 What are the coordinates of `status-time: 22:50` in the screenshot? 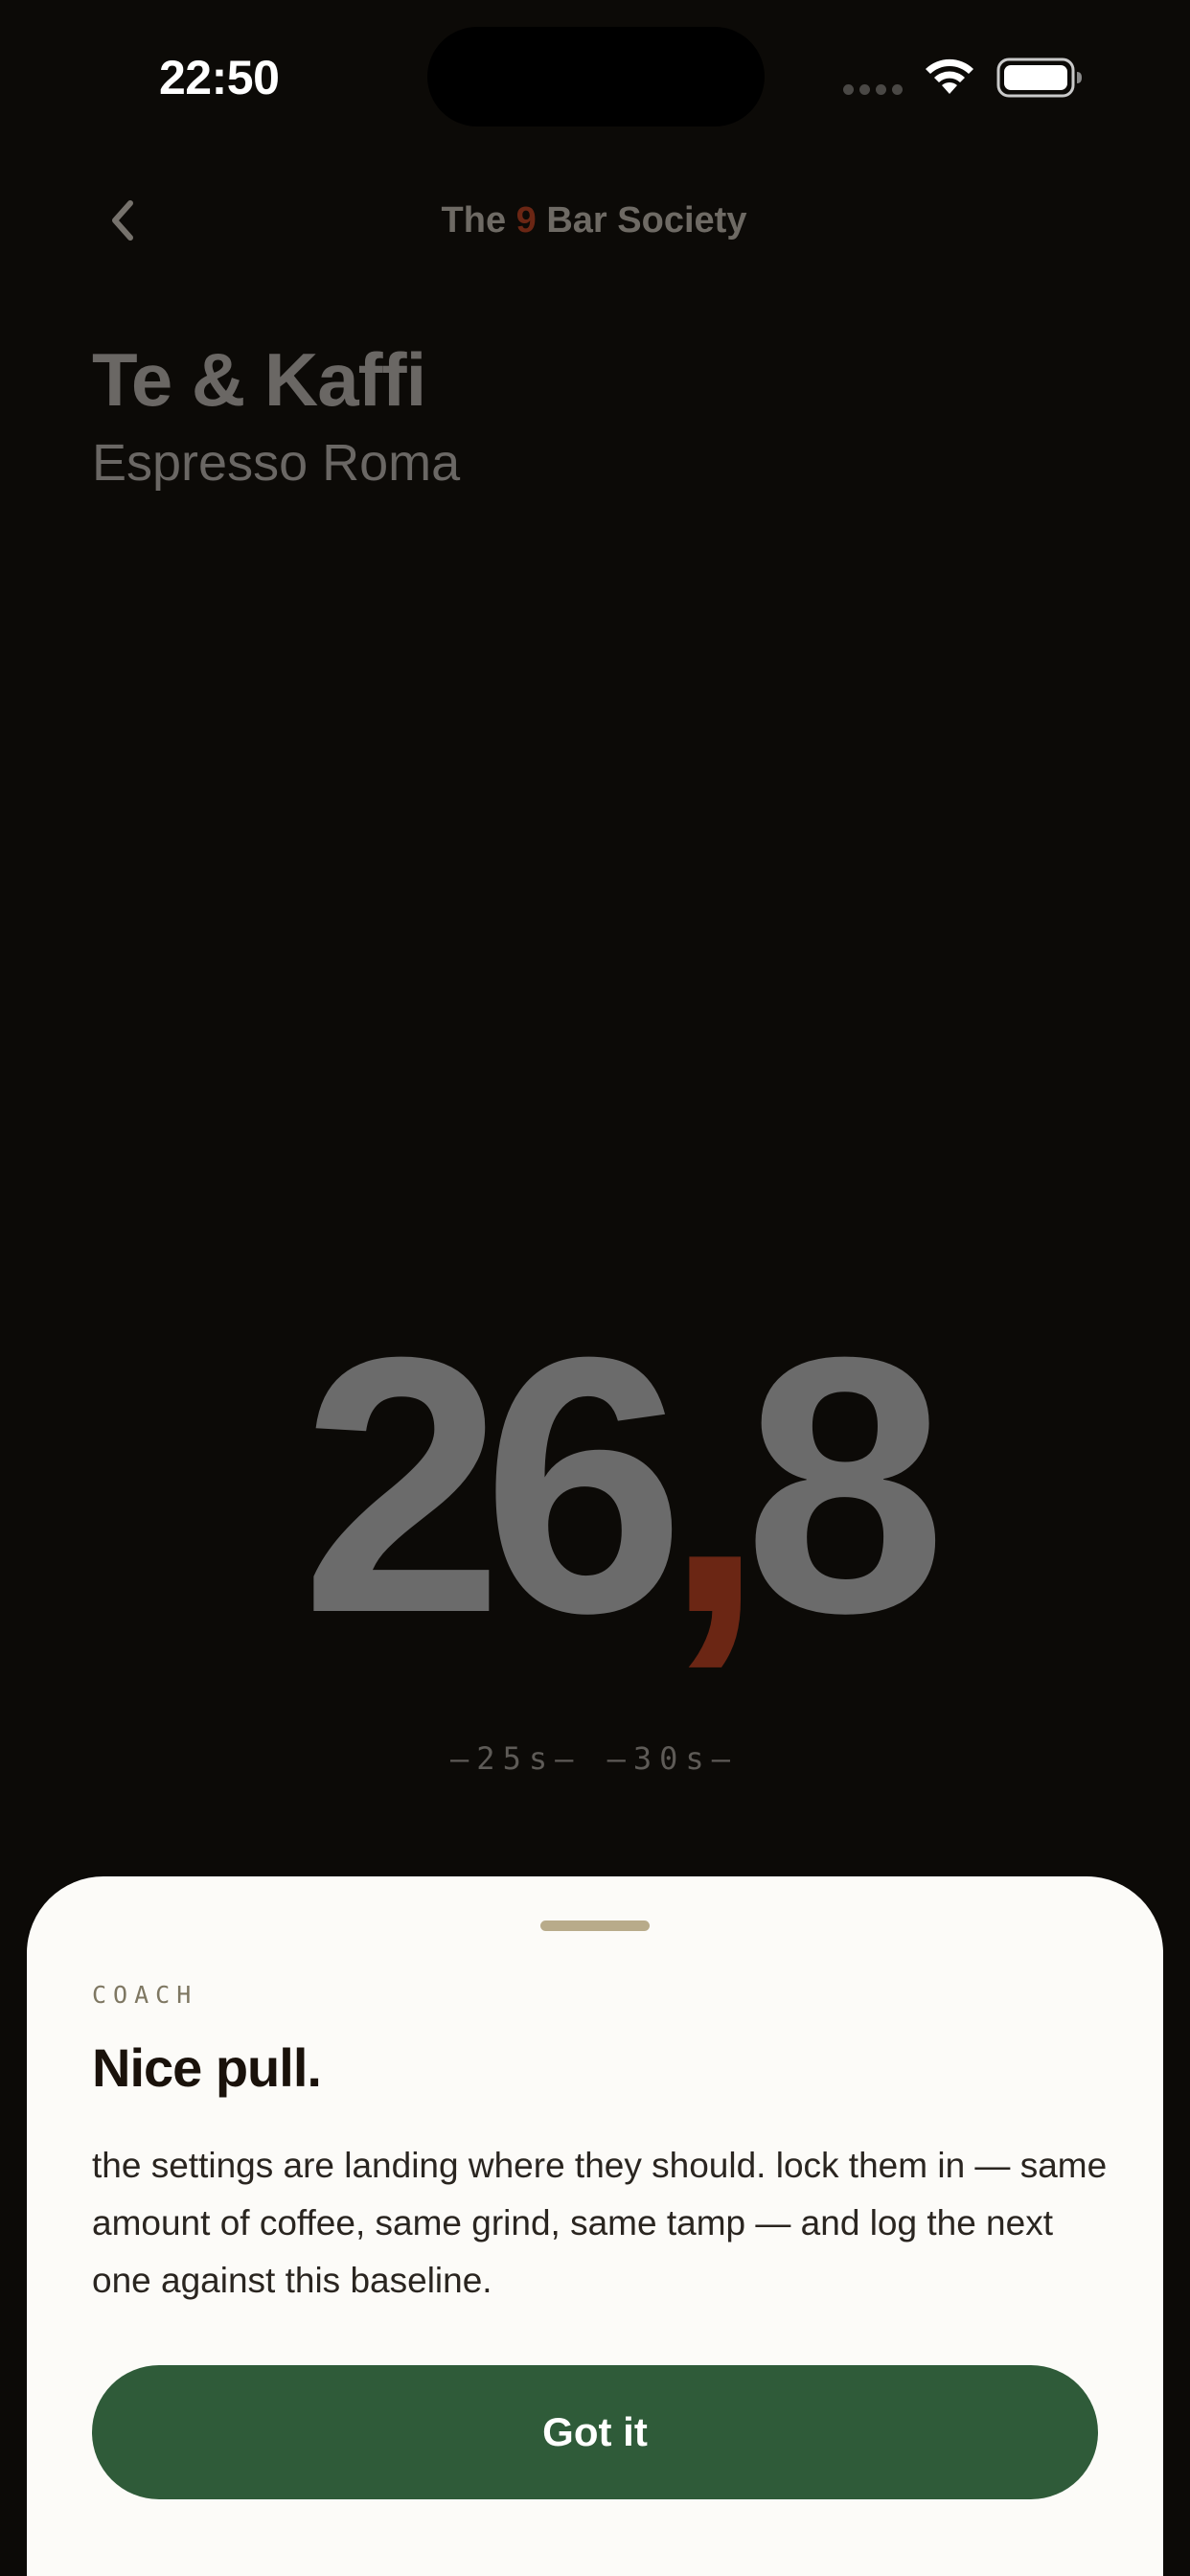 It's located at (220, 77).